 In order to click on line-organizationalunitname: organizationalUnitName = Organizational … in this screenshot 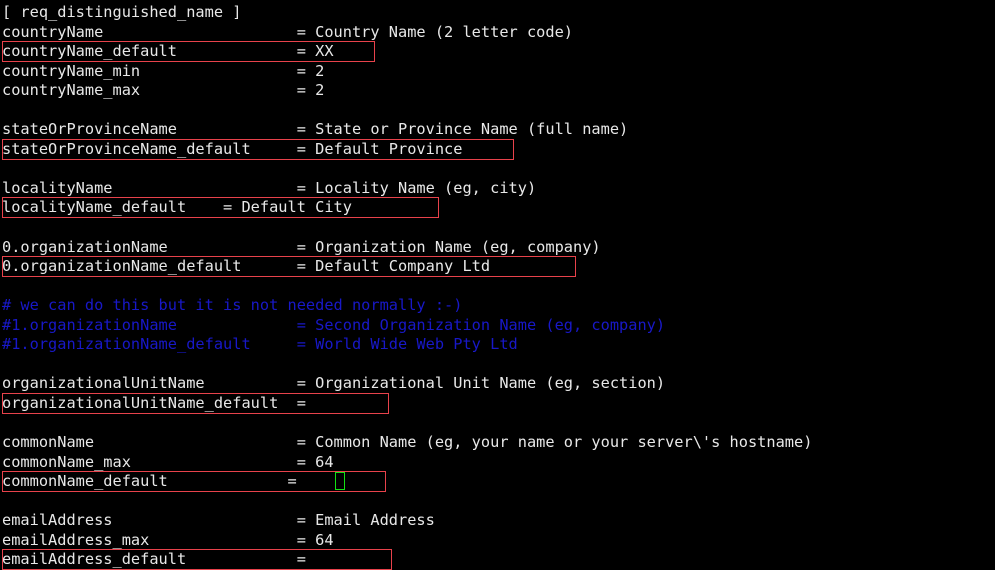, I will do `click(498, 384)`.